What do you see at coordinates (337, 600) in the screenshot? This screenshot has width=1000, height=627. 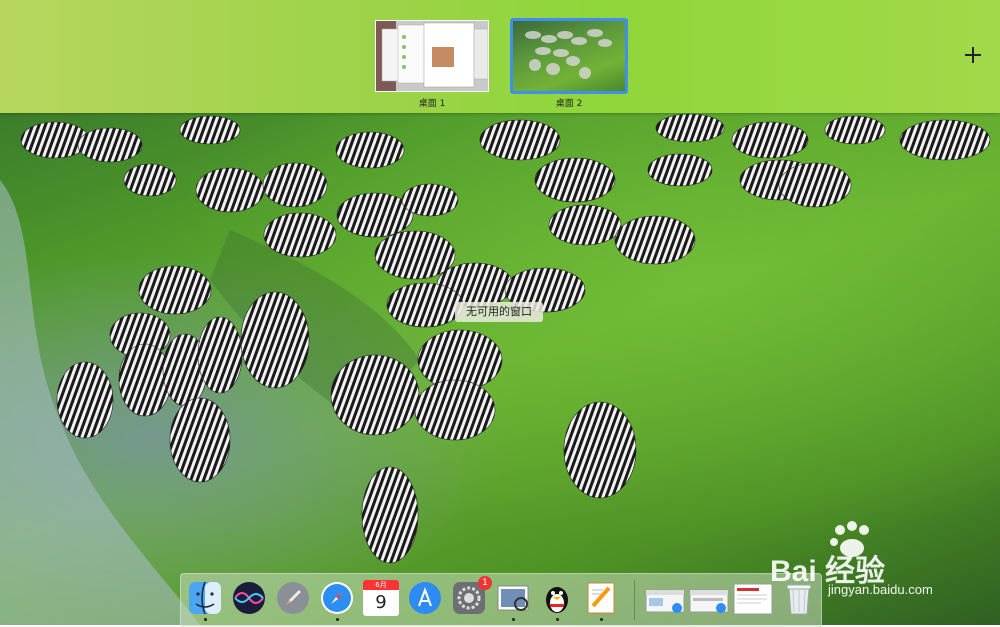 I see `compass-icon` at bounding box center [337, 600].